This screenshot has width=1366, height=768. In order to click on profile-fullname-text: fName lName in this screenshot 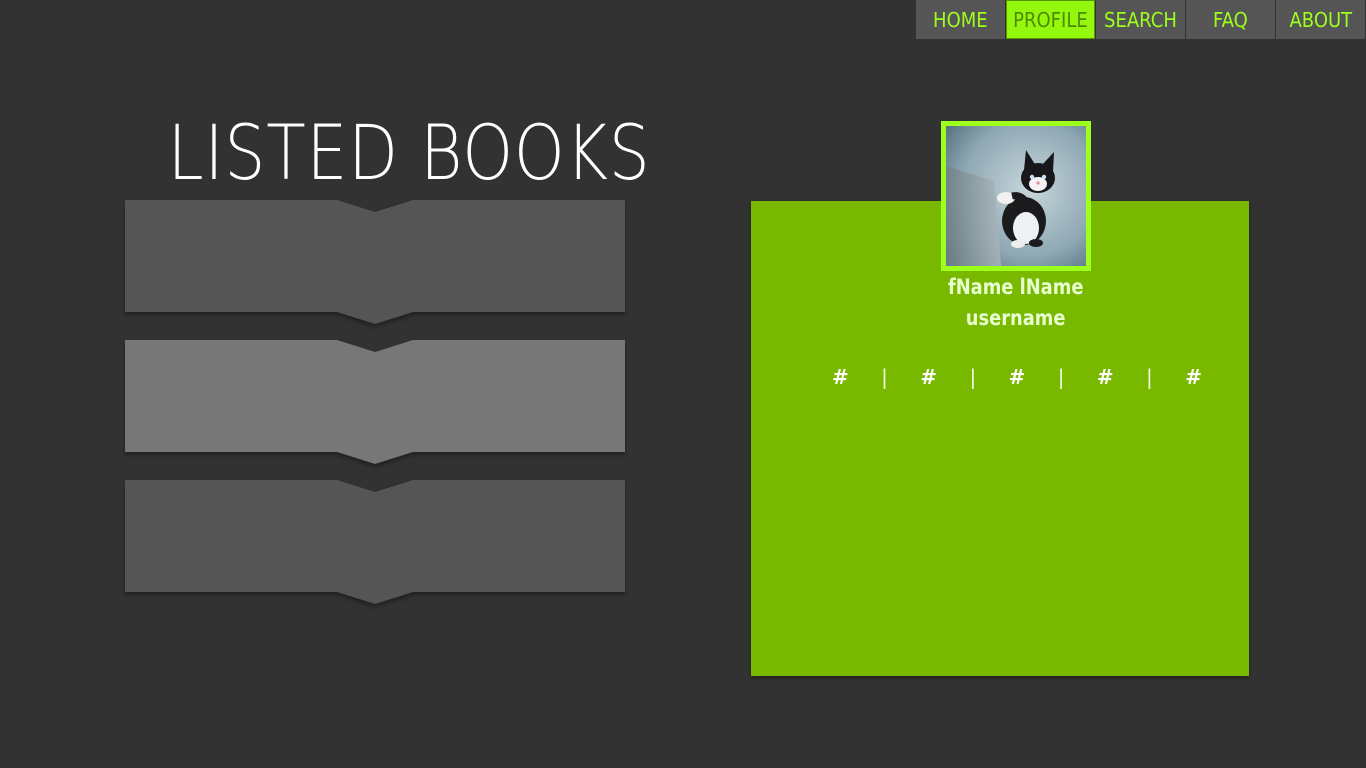, I will do `click(1016, 287)`.